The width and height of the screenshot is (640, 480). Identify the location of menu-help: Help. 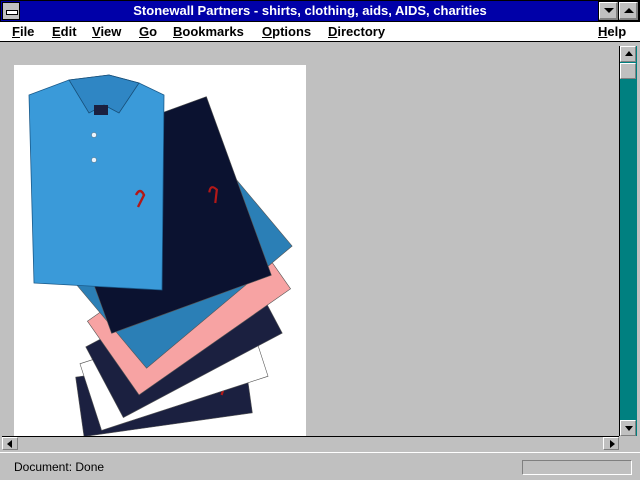
(612, 32).